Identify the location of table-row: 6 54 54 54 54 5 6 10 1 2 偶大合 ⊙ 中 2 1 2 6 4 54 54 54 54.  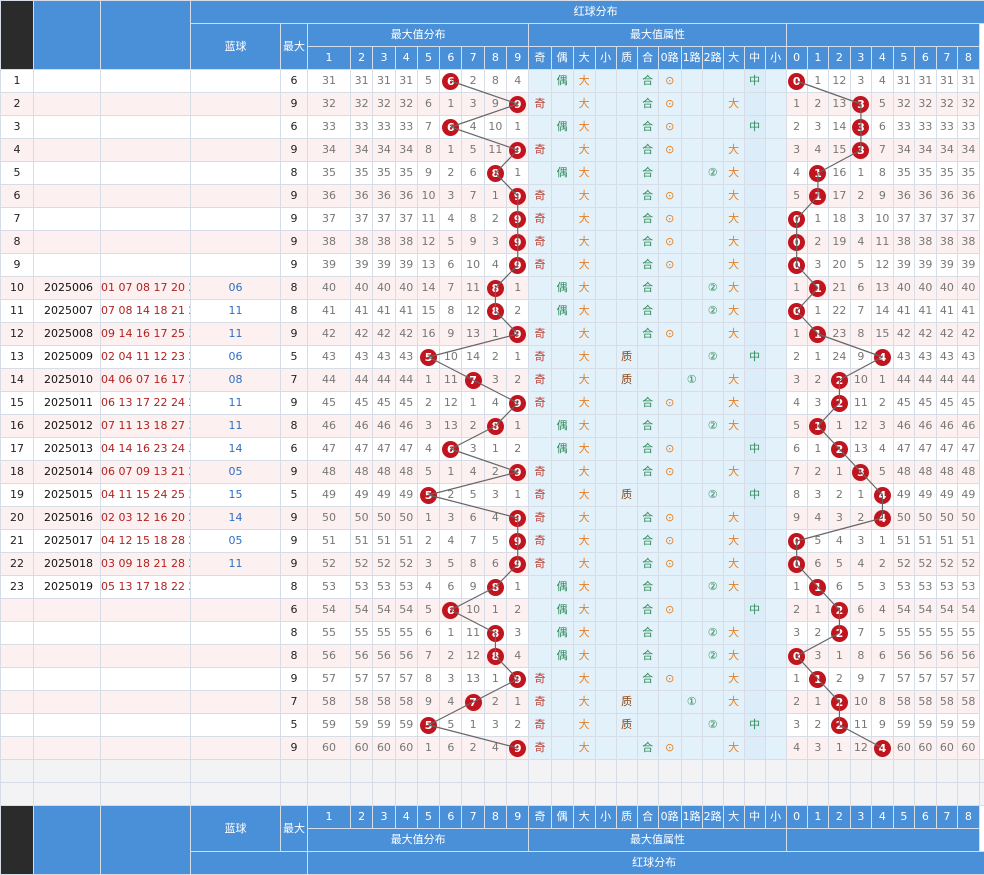
(492, 610).